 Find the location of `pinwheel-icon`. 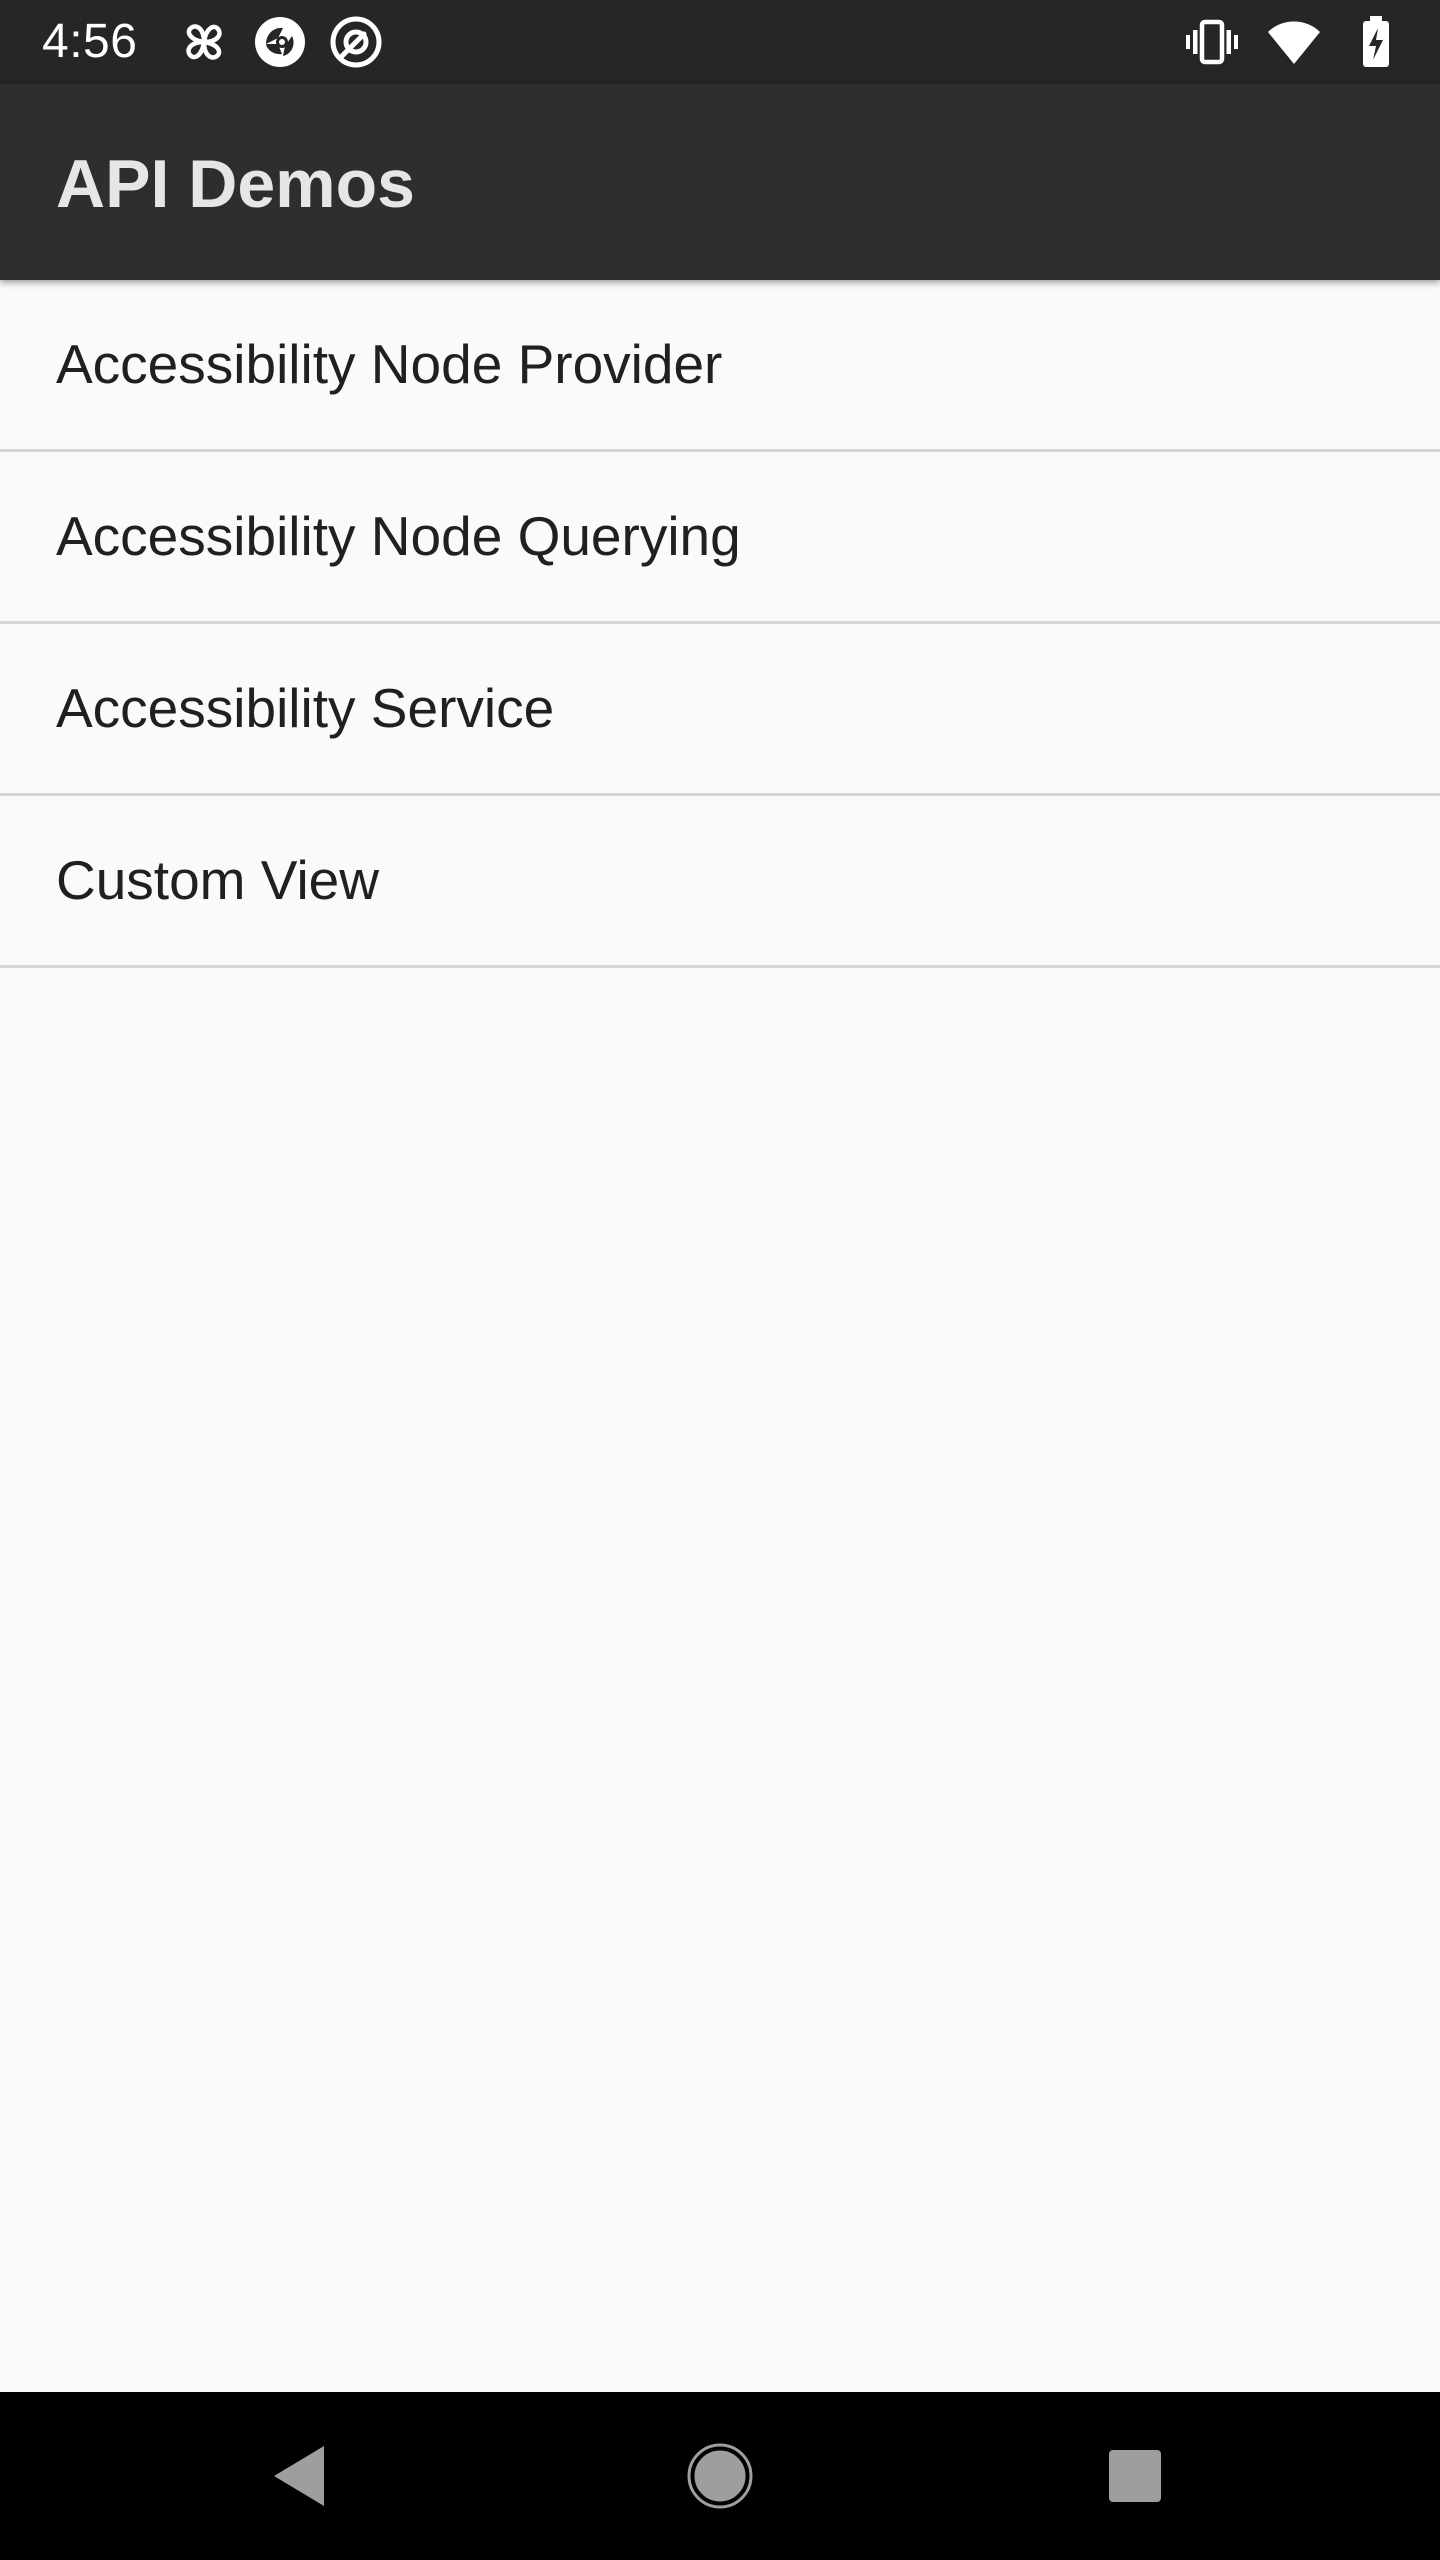

pinwheel-icon is located at coordinates (204, 42).